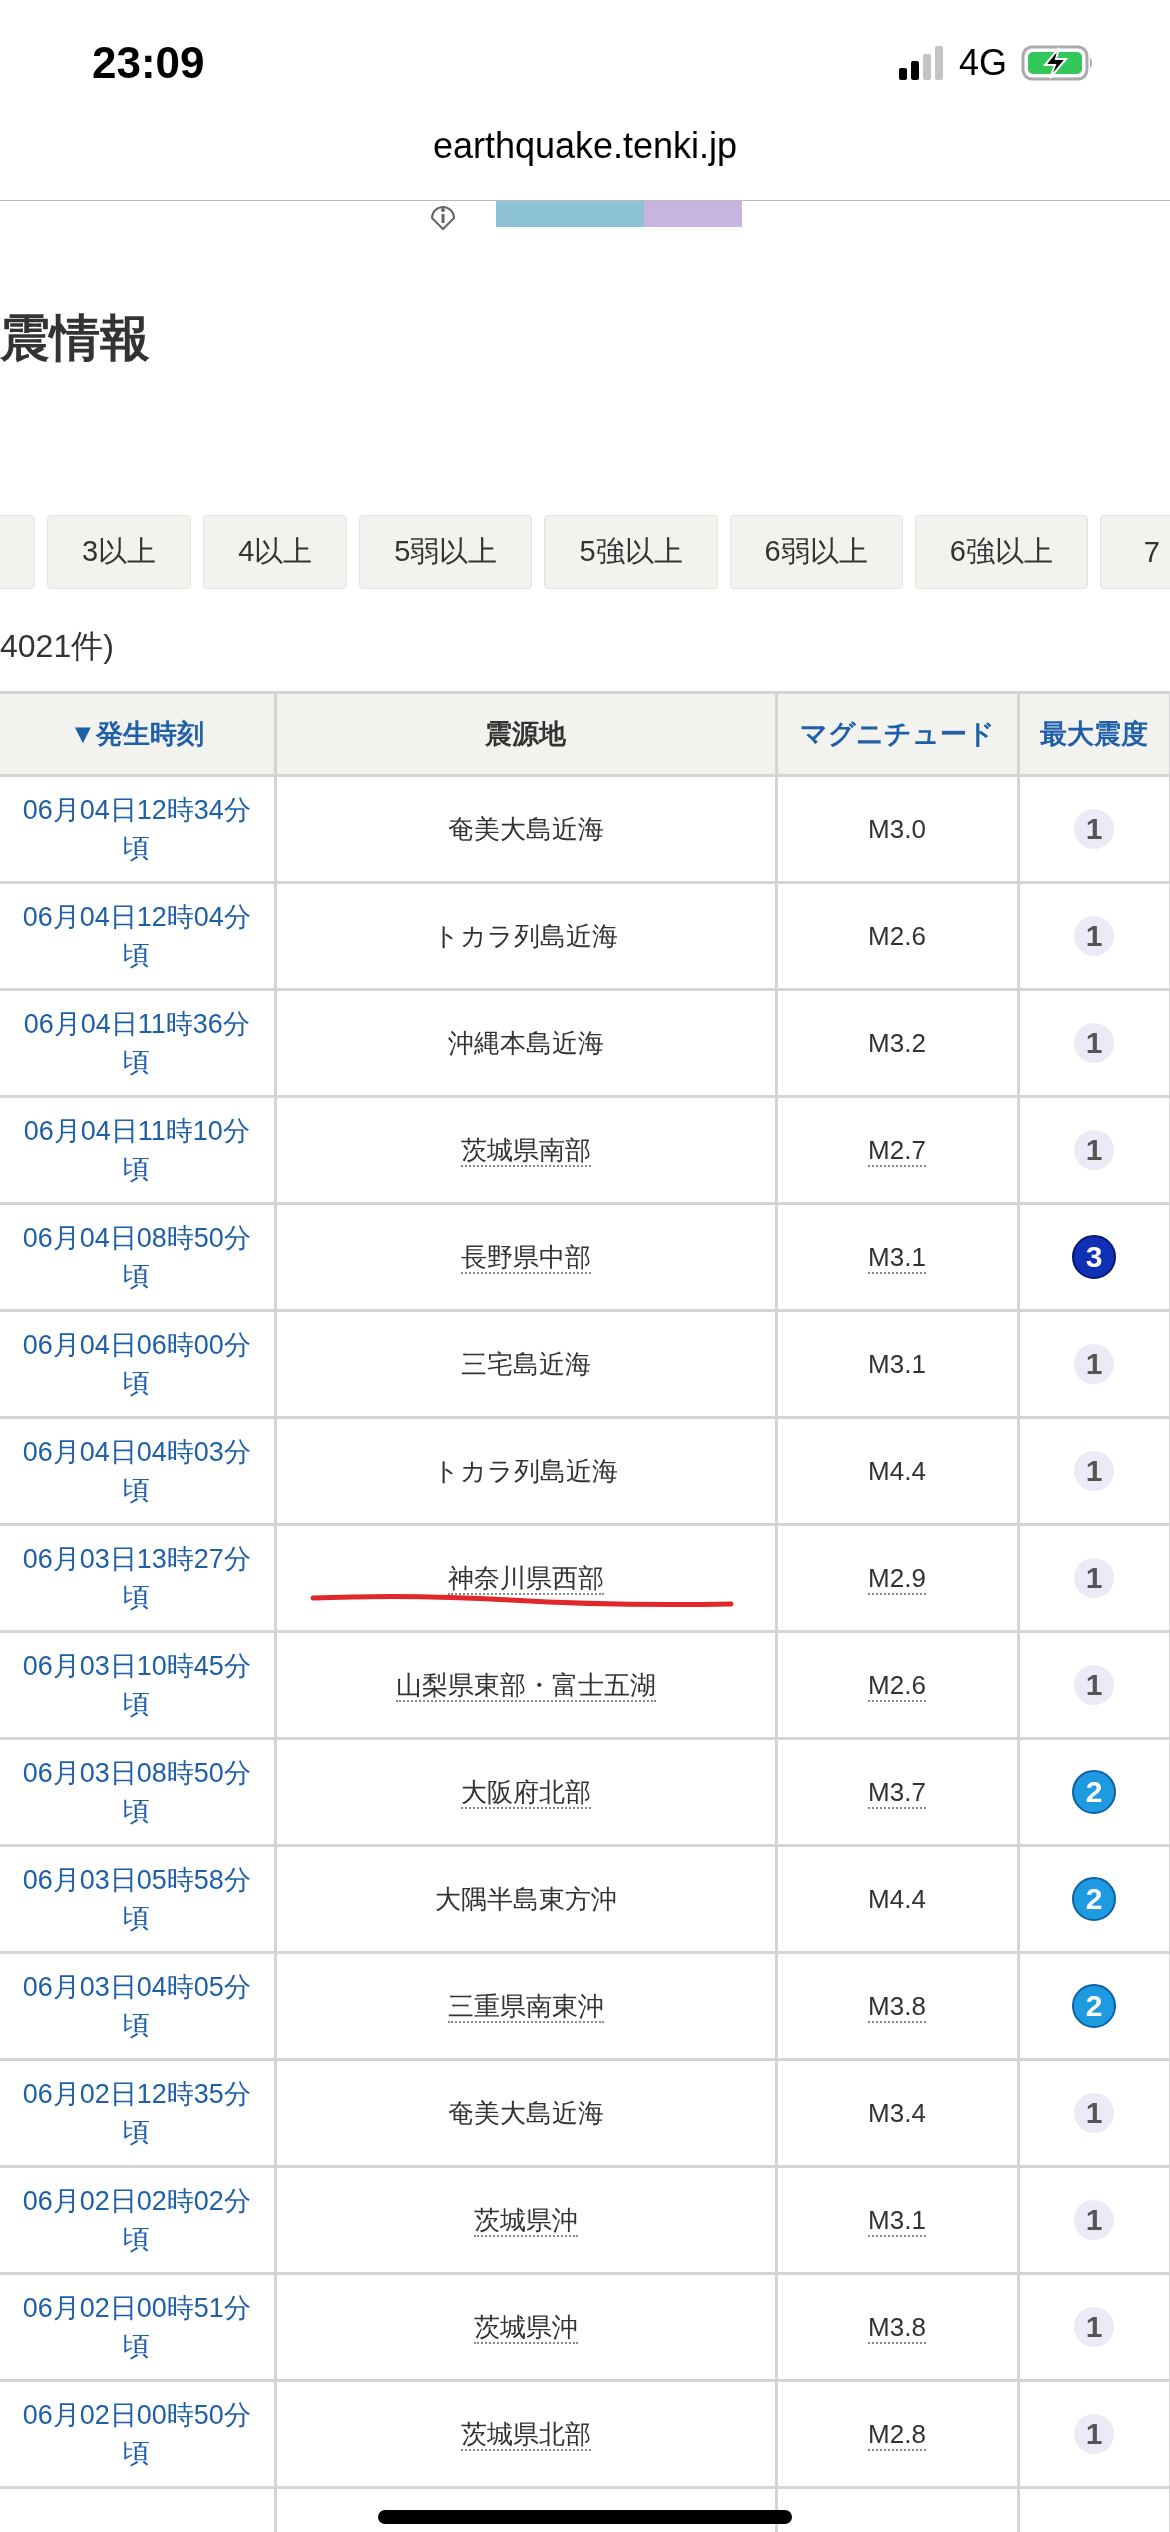 The height and width of the screenshot is (2532, 1170). I want to click on column-header: 最大震度, so click(1094, 734).